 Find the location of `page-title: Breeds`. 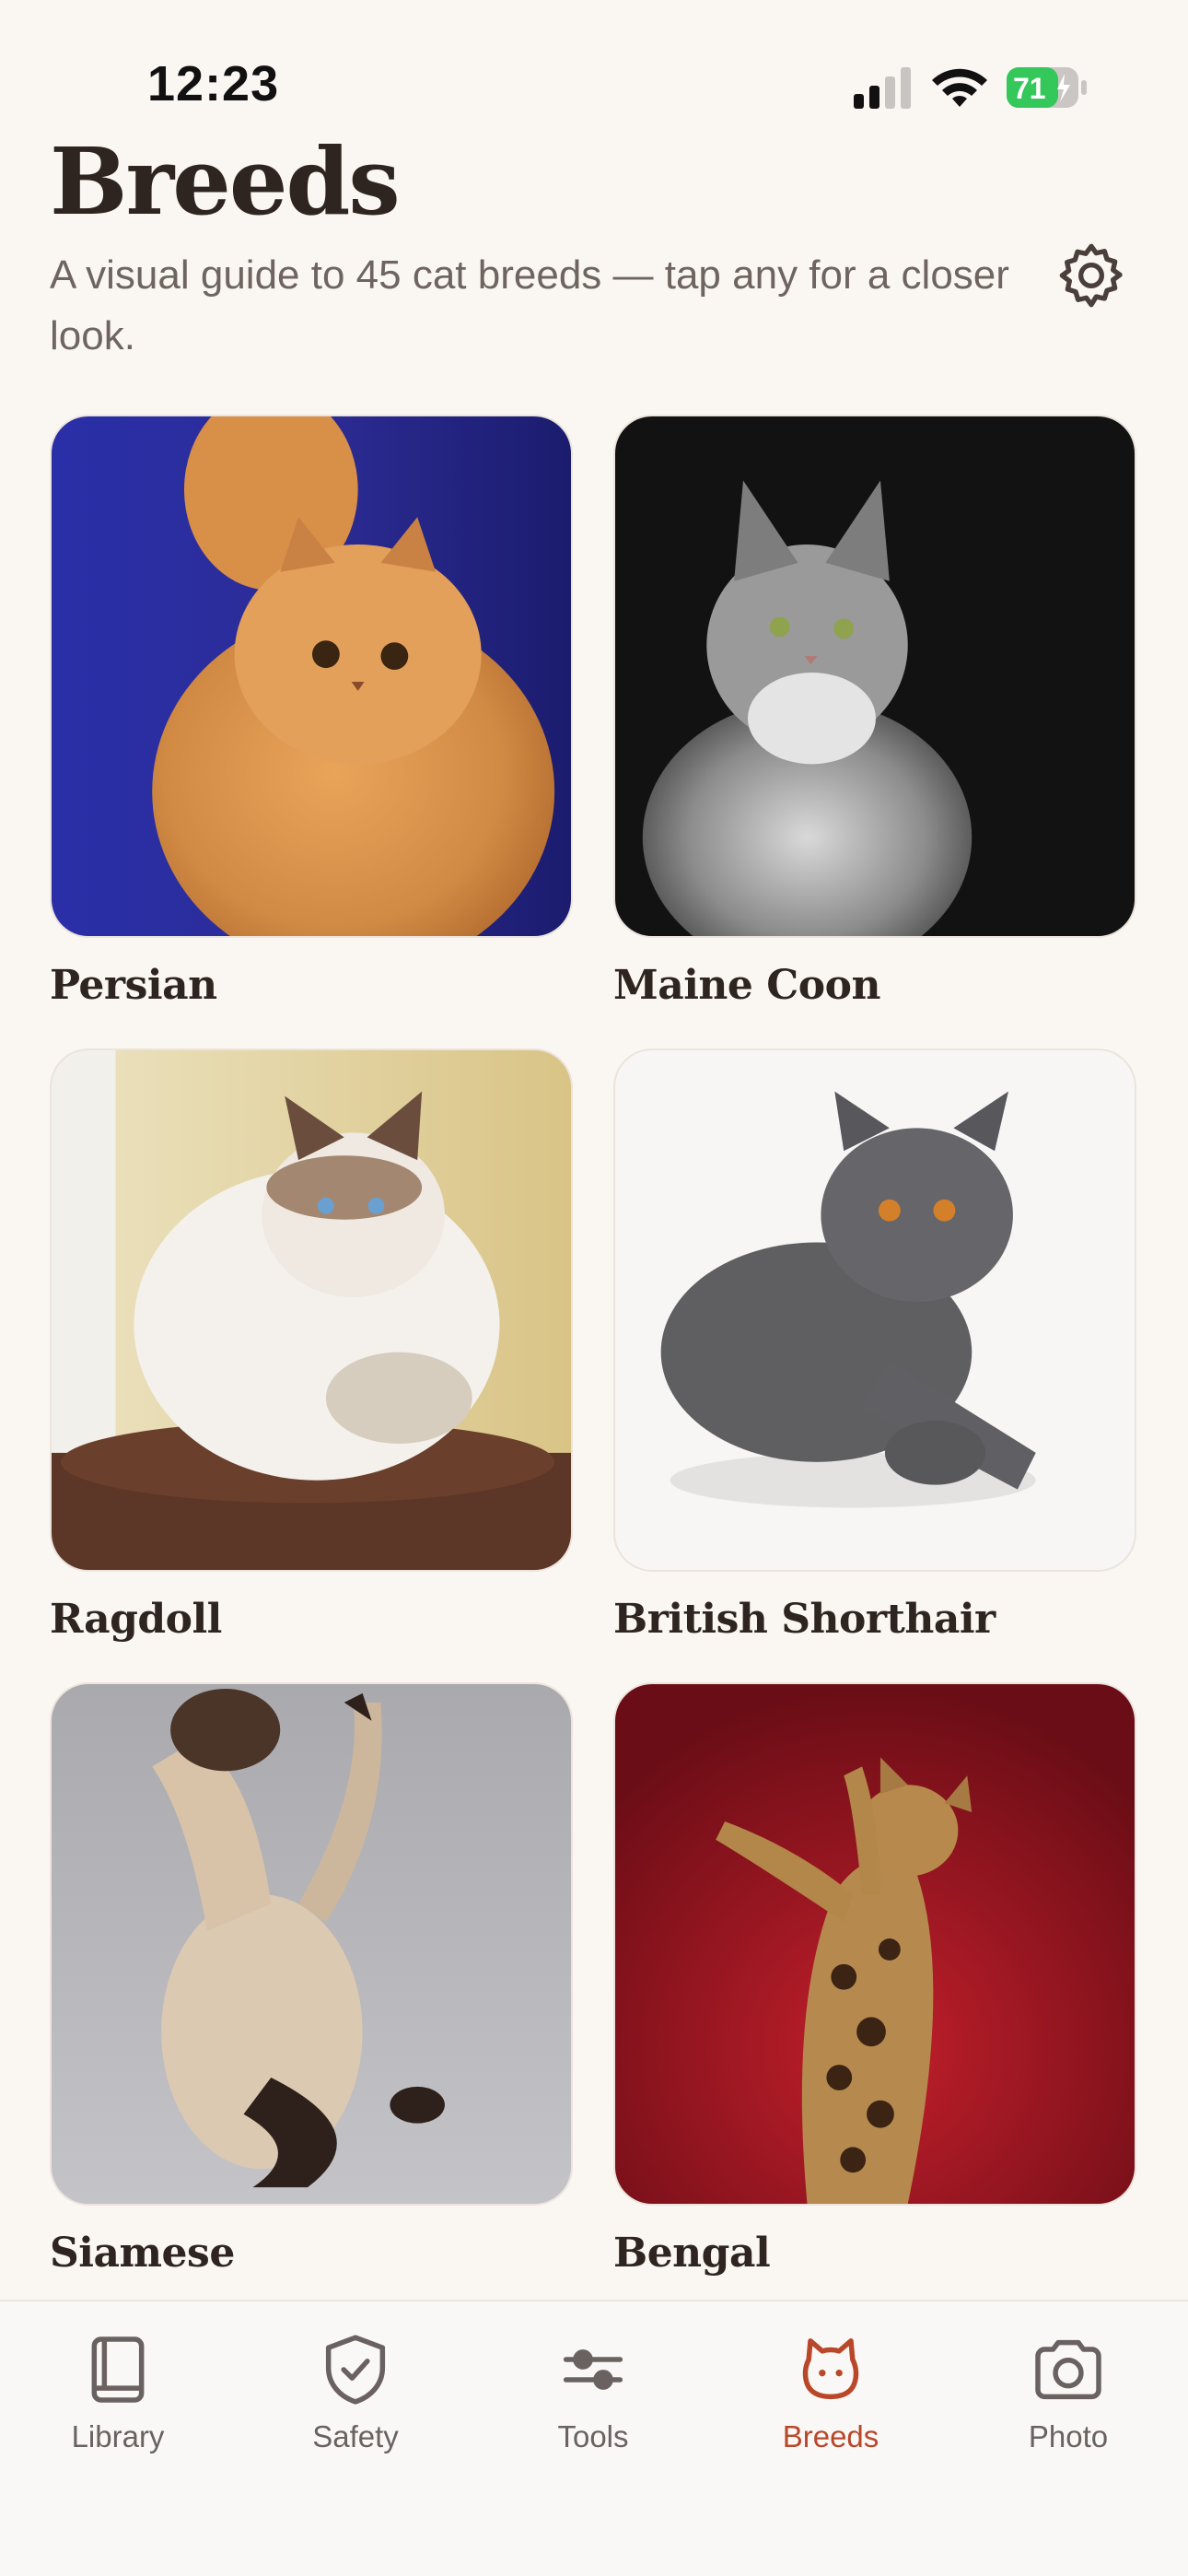

page-title: Breeds is located at coordinates (225, 181).